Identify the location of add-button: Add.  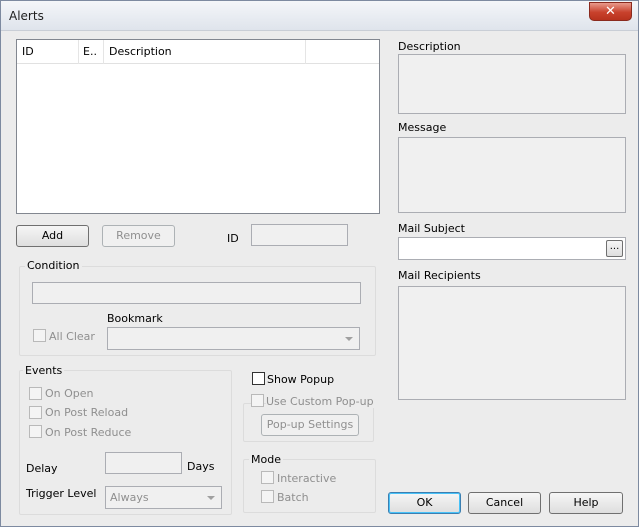
(52, 236).